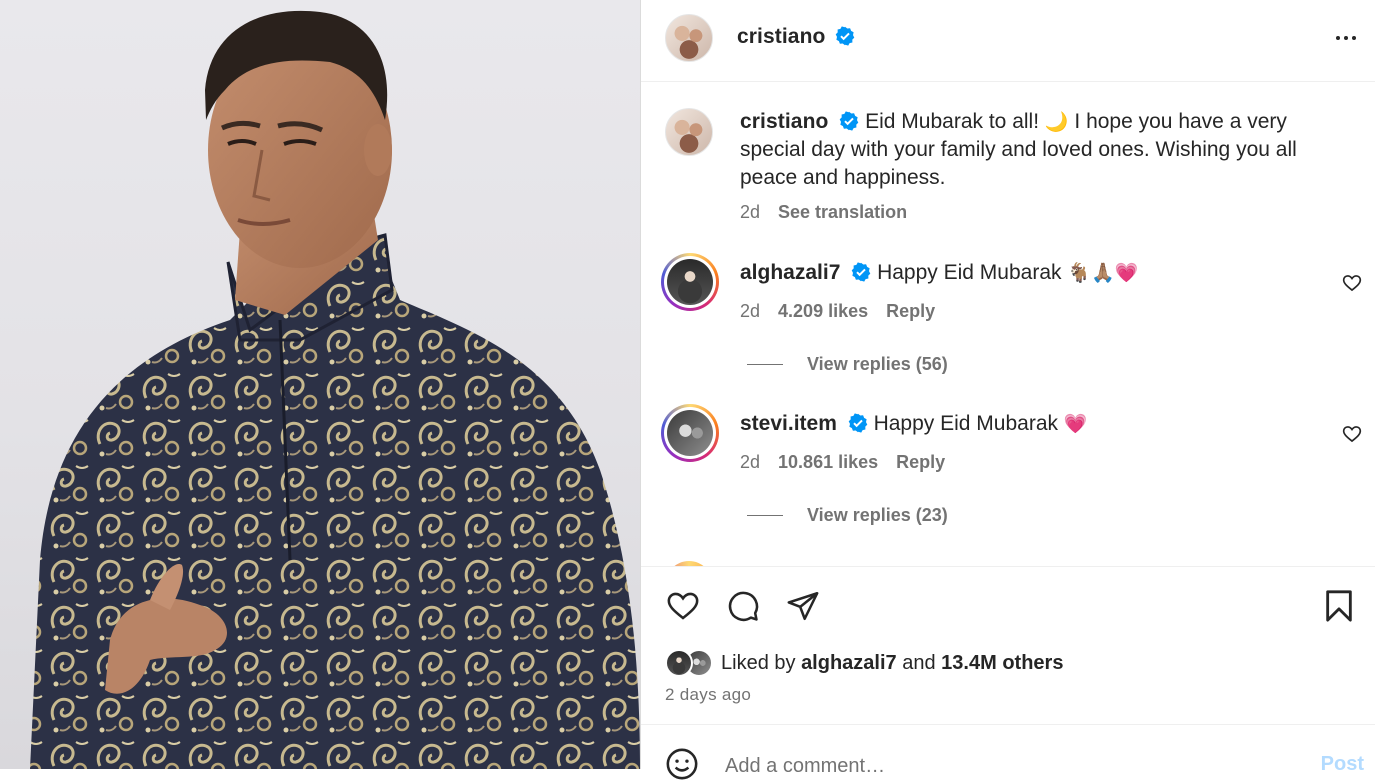 This screenshot has height=781, width=1375. What do you see at coordinates (828, 462) in the screenshot?
I see `comment-likes: 10.861 likes` at bounding box center [828, 462].